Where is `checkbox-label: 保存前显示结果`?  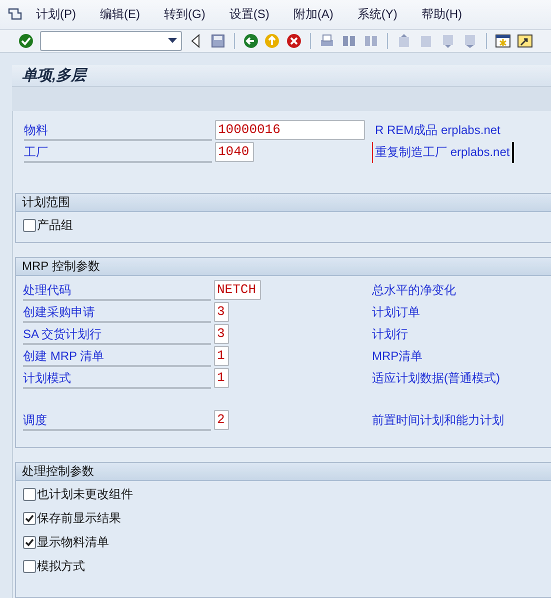 checkbox-label: 保存前显示结果 is located at coordinates (79, 518).